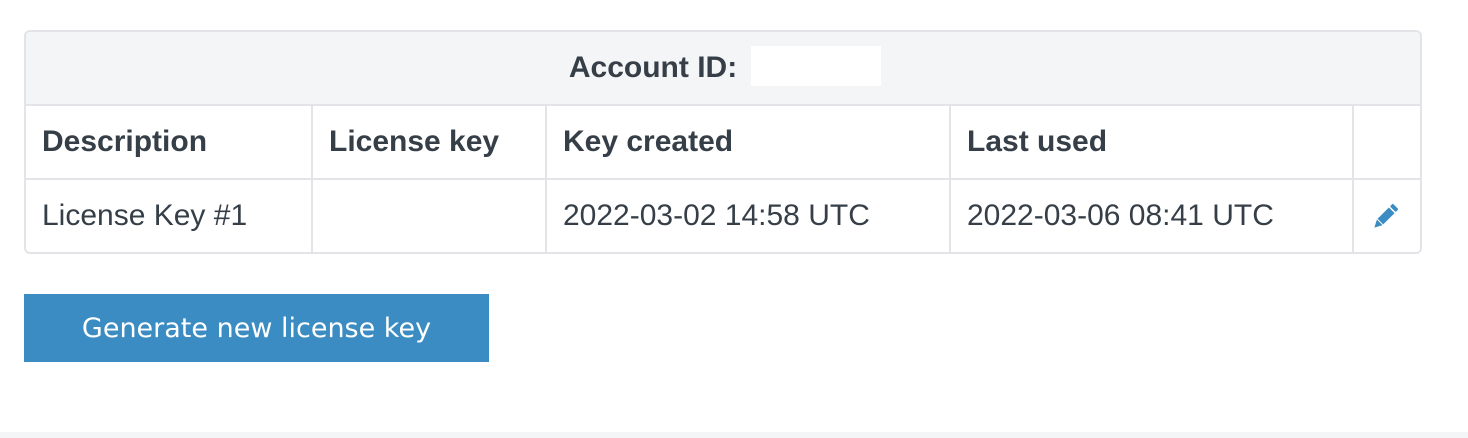 Image resolution: width=1468 pixels, height=438 pixels. What do you see at coordinates (1152, 215) in the screenshot?
I see `cell-last-used: 2022-03-06 08:41 UTC` at bounding box center [1152, 215].